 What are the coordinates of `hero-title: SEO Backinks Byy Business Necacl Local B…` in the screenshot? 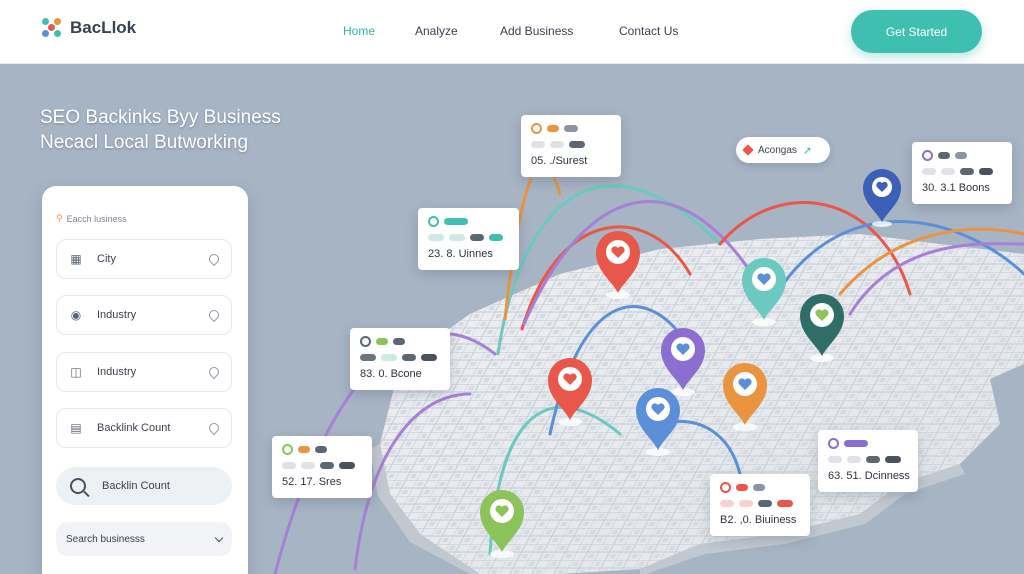 It's located at (160, 130).